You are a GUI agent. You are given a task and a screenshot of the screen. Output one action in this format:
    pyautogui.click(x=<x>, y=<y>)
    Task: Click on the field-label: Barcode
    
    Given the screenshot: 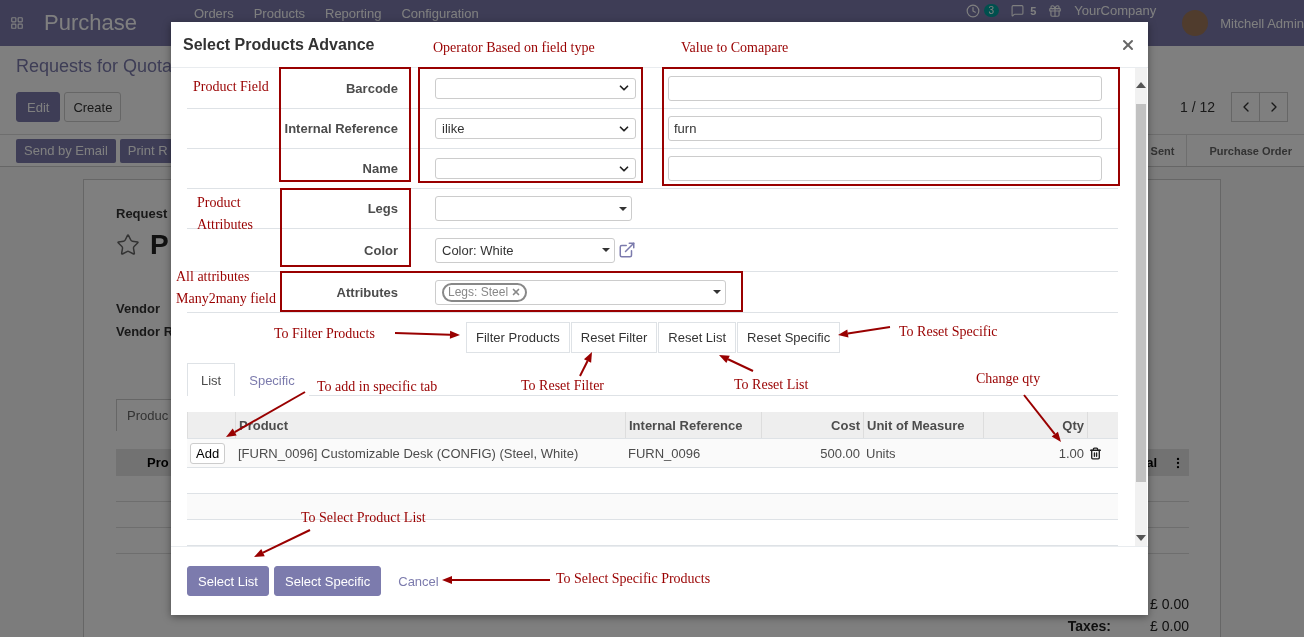 What is the action you would take?
    pyautogui.click(x=371, y=88)
    